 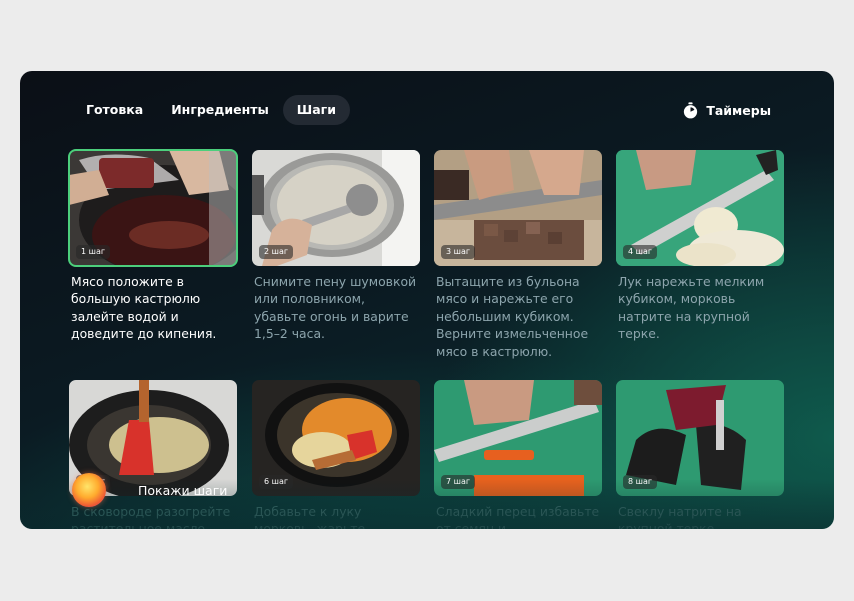 I want to click on step-image-7: 7 шаг, so click(x=518, y=438).